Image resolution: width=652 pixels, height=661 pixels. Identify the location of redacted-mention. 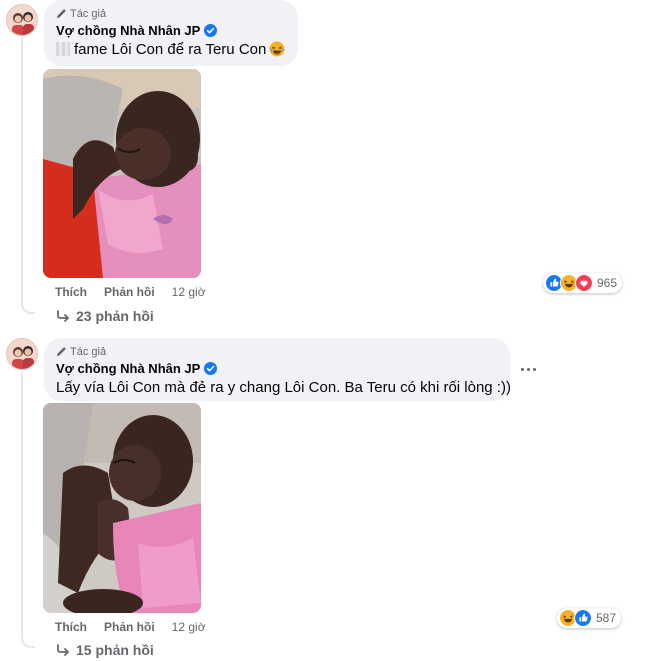
(63, 49).